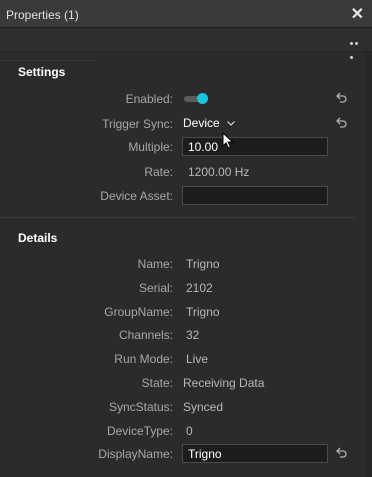 The height and width of the screenshot is (477, 372). Describe the element at coordinates (357, 14) in the screenshot. I see `close-icon: ✕` at that location.